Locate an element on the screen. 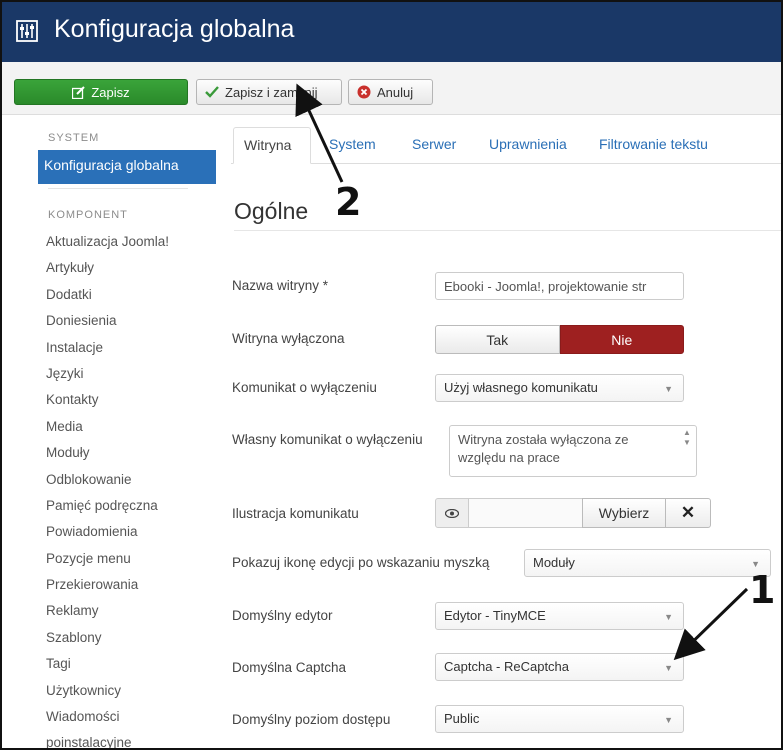  annotation-label-1: 1 is located at coordinates (762, 590).